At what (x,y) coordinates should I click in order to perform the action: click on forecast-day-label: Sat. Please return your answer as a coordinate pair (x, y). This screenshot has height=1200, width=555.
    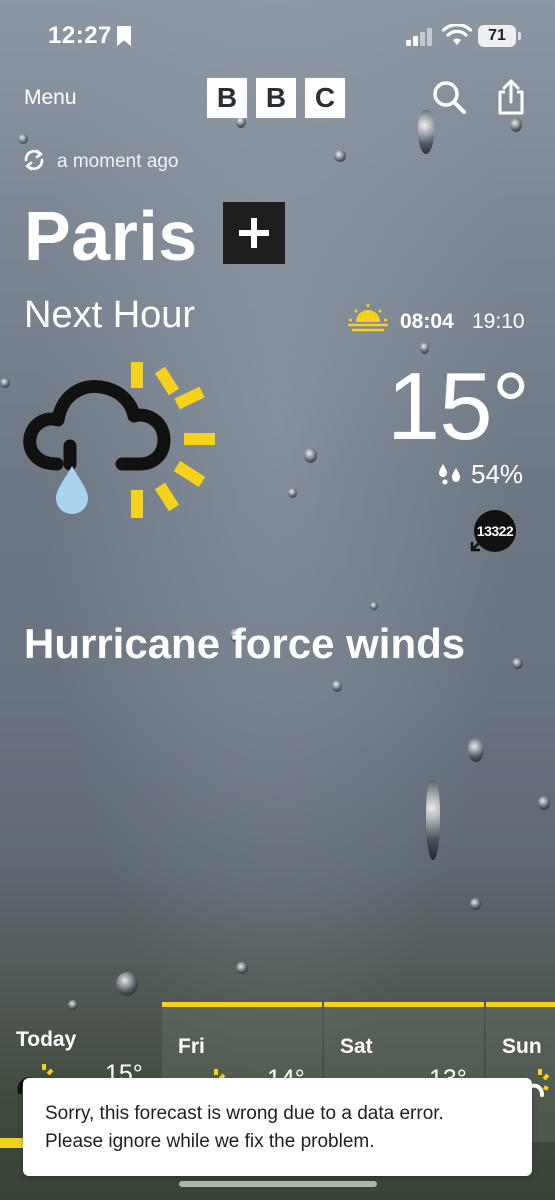
    Looking at the image, I should click on (356, 1046).